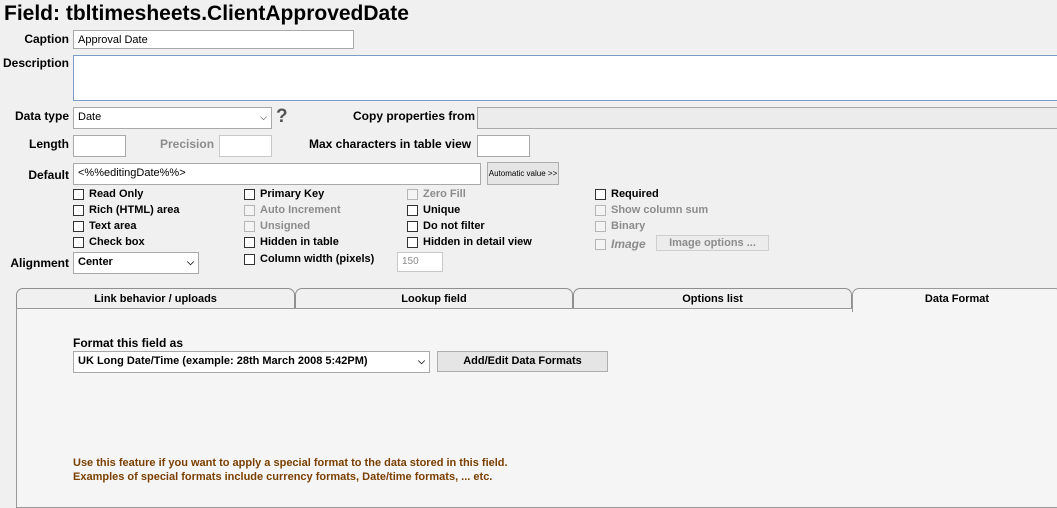 The height and width of the screenshot is (508, 1057). What do you see at coordinates (660, 210) in the screenshot?
I see `show-column-sum-label: Show column sum` at bounding box center [660, 210].